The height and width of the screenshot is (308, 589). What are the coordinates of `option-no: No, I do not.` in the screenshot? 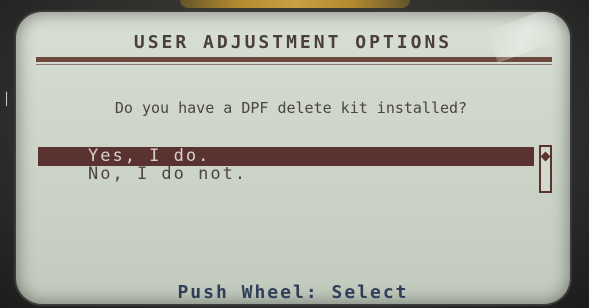 It's located at (286, 174).